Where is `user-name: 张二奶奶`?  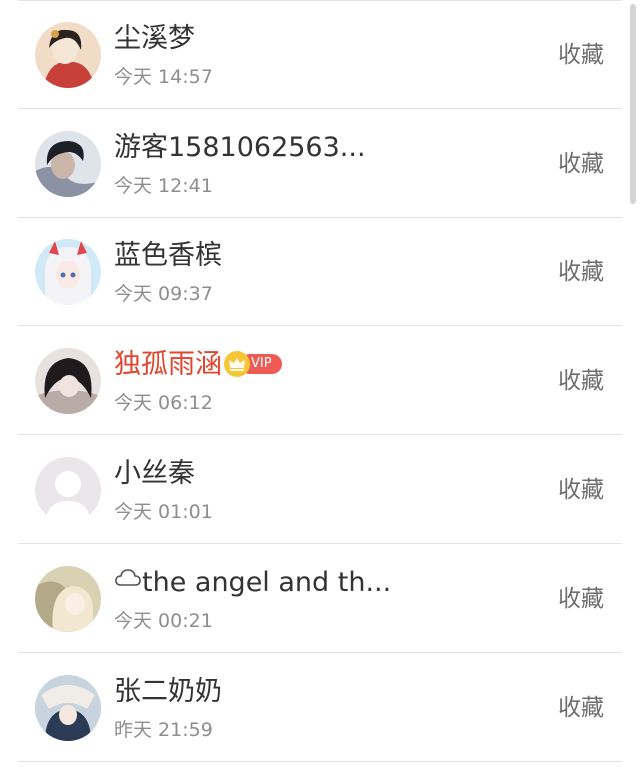
user-name: 张二奶奶 is located at coordinates (168, 692).